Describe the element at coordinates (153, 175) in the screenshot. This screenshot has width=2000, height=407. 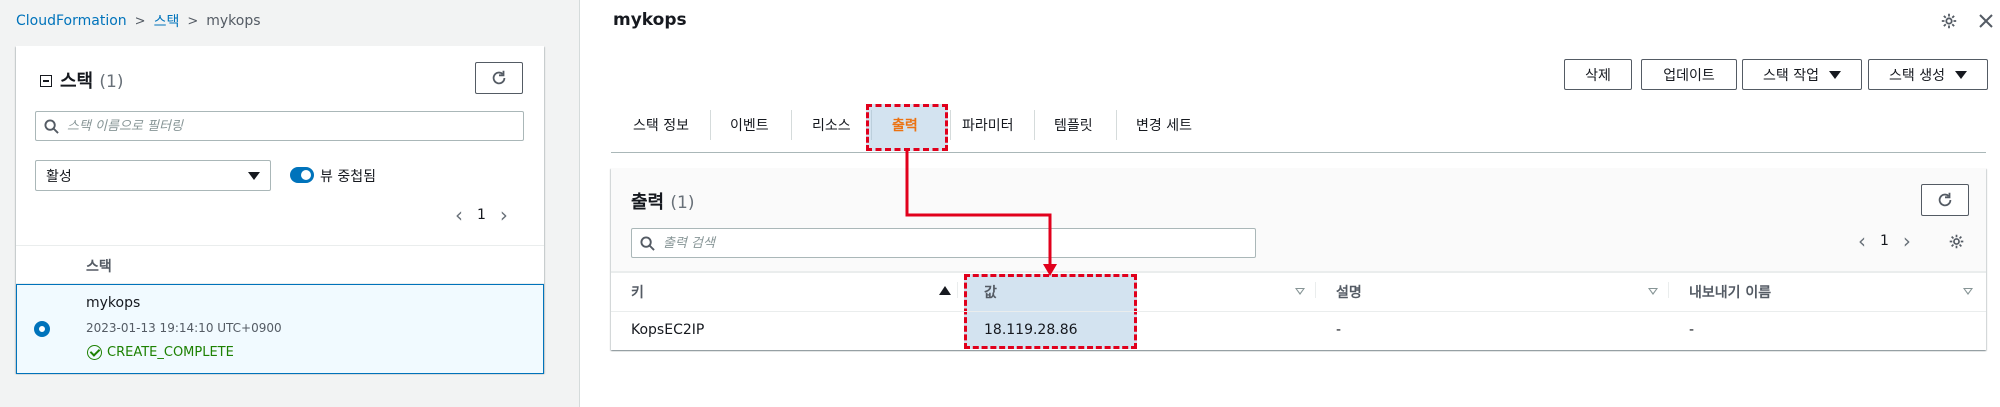
I see `stack-status-select: 활성` at that location.